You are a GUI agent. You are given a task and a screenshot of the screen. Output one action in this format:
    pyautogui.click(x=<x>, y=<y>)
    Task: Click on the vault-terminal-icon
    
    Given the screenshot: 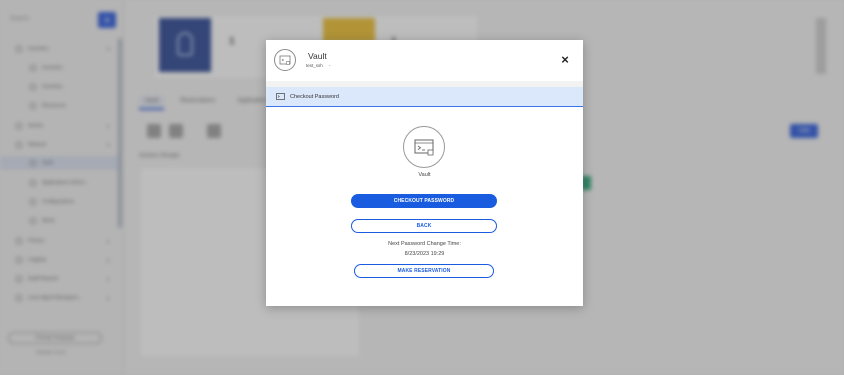 What is the action you would take?
    pyautogui.click(x=285, y=60)
    